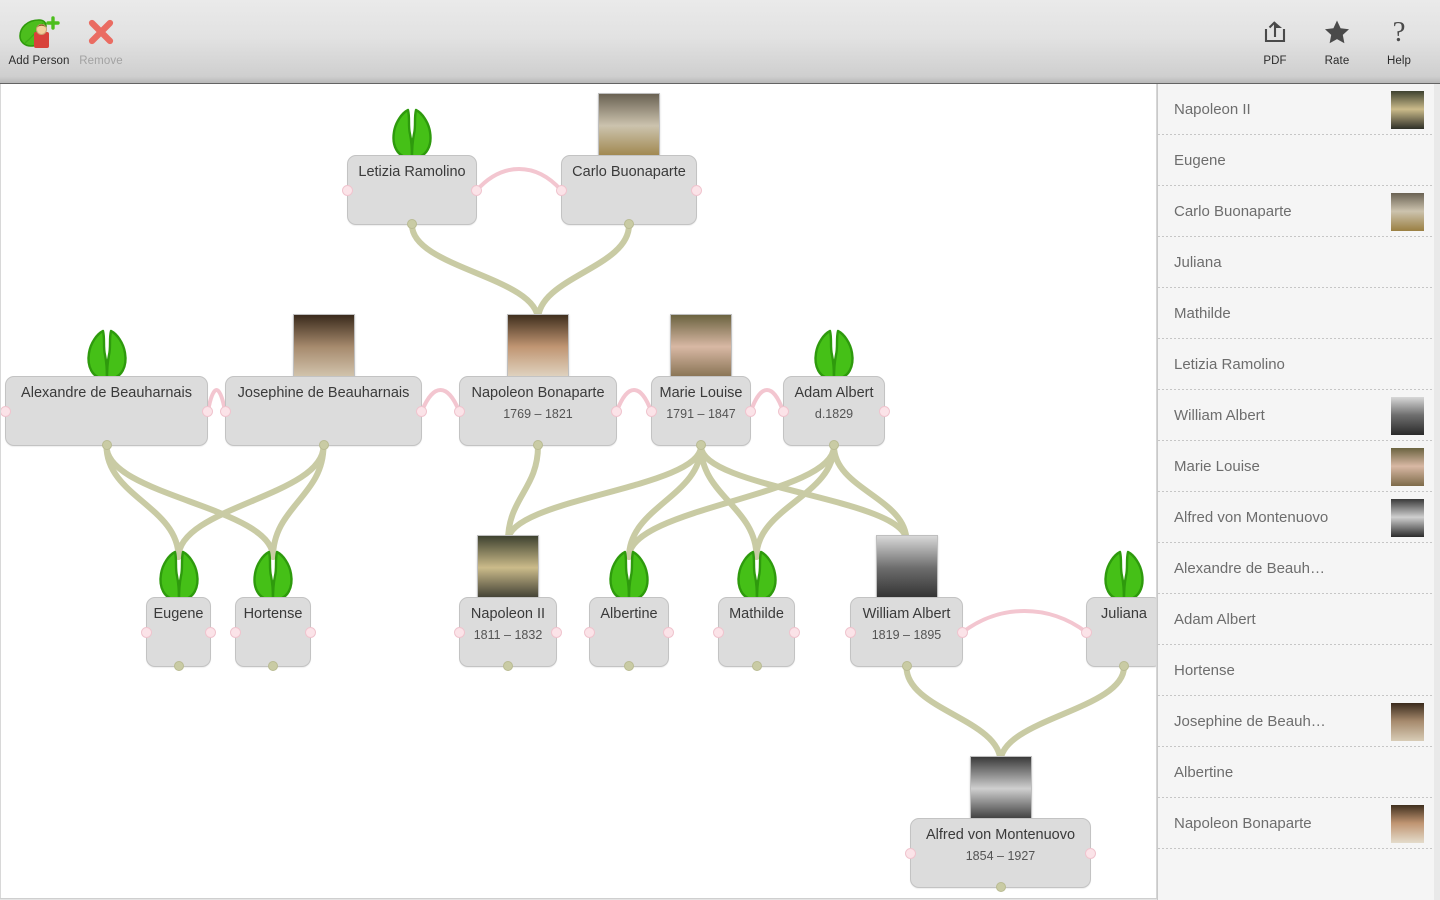 This screenshot has width=1440, height=900. What do you see at coordinates (629, 634) in the screenshot?
I see `person-card: Albertine` at bounding box center [629, 634].